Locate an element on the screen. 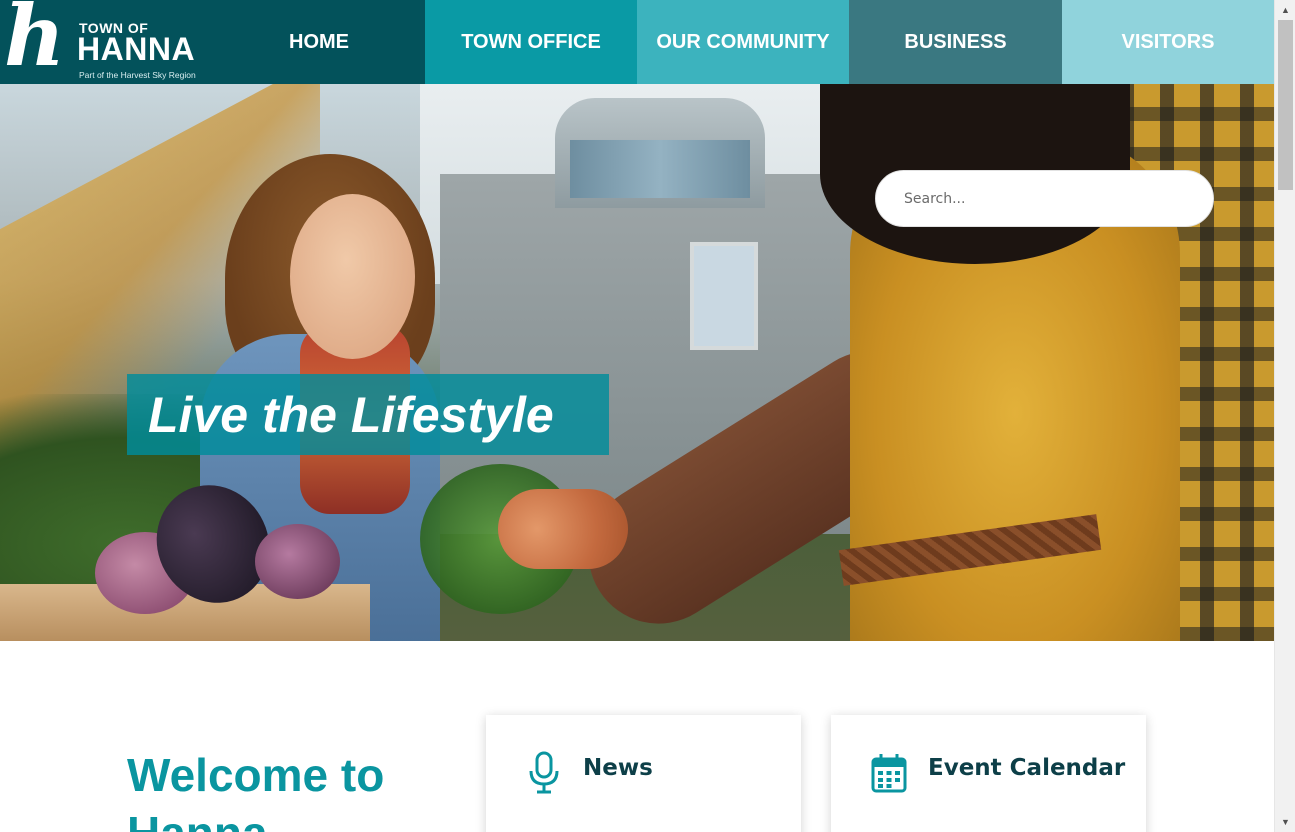  event-calendar-card: Event Calendar is located at coordinates (988, 773).